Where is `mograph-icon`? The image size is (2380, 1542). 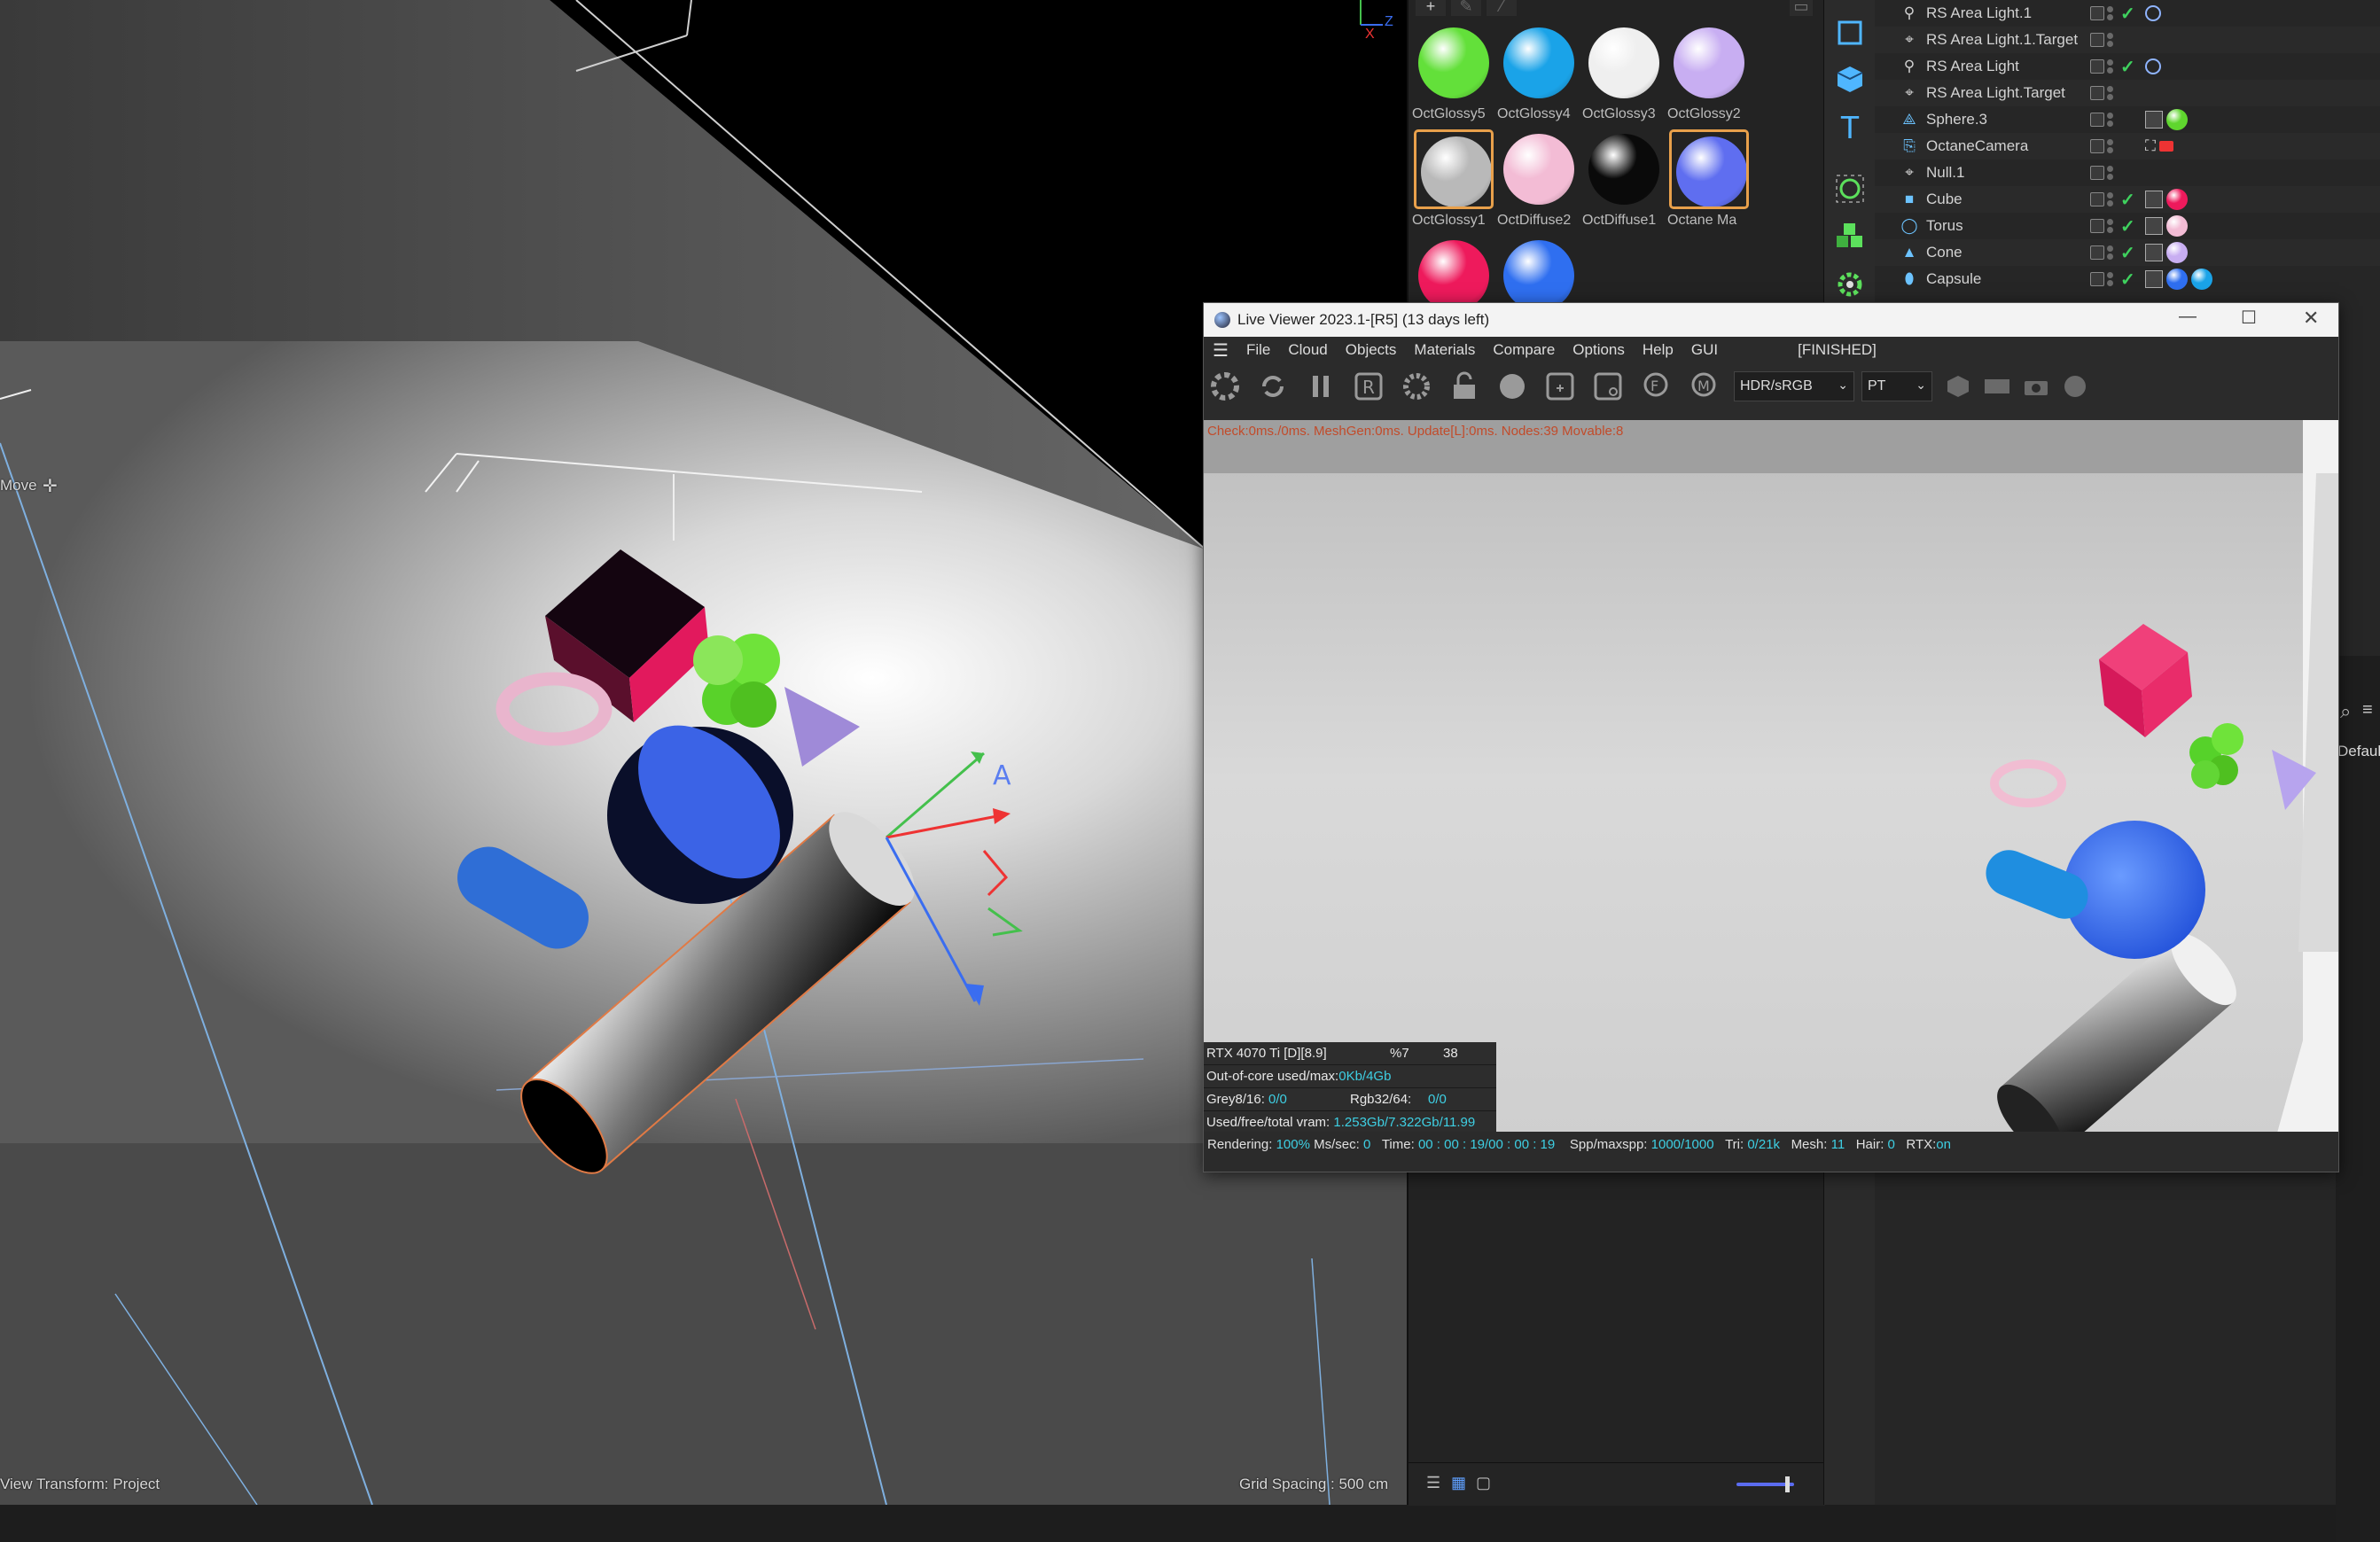
mograph-icon is located at coordinates (1850, 236).